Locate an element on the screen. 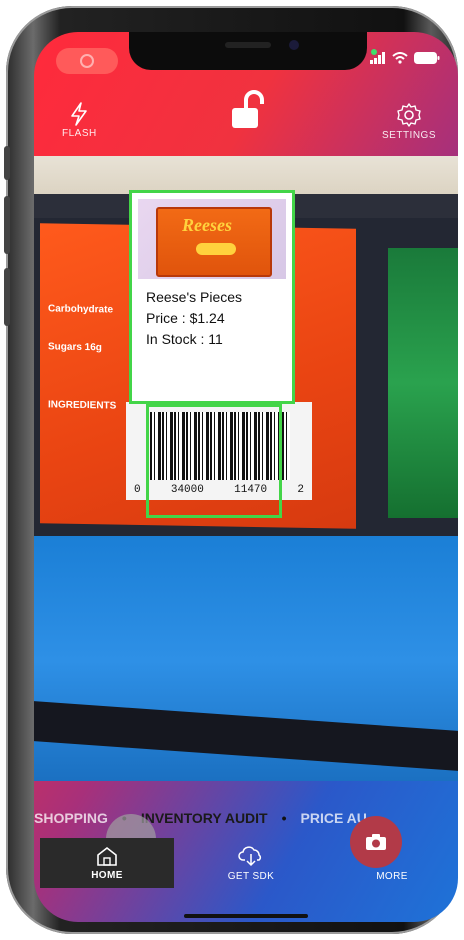 Image resolution: width=464 pixels, height=940 pixels. mode-shopping: SHOPPING is located at coordinates (71, 818).